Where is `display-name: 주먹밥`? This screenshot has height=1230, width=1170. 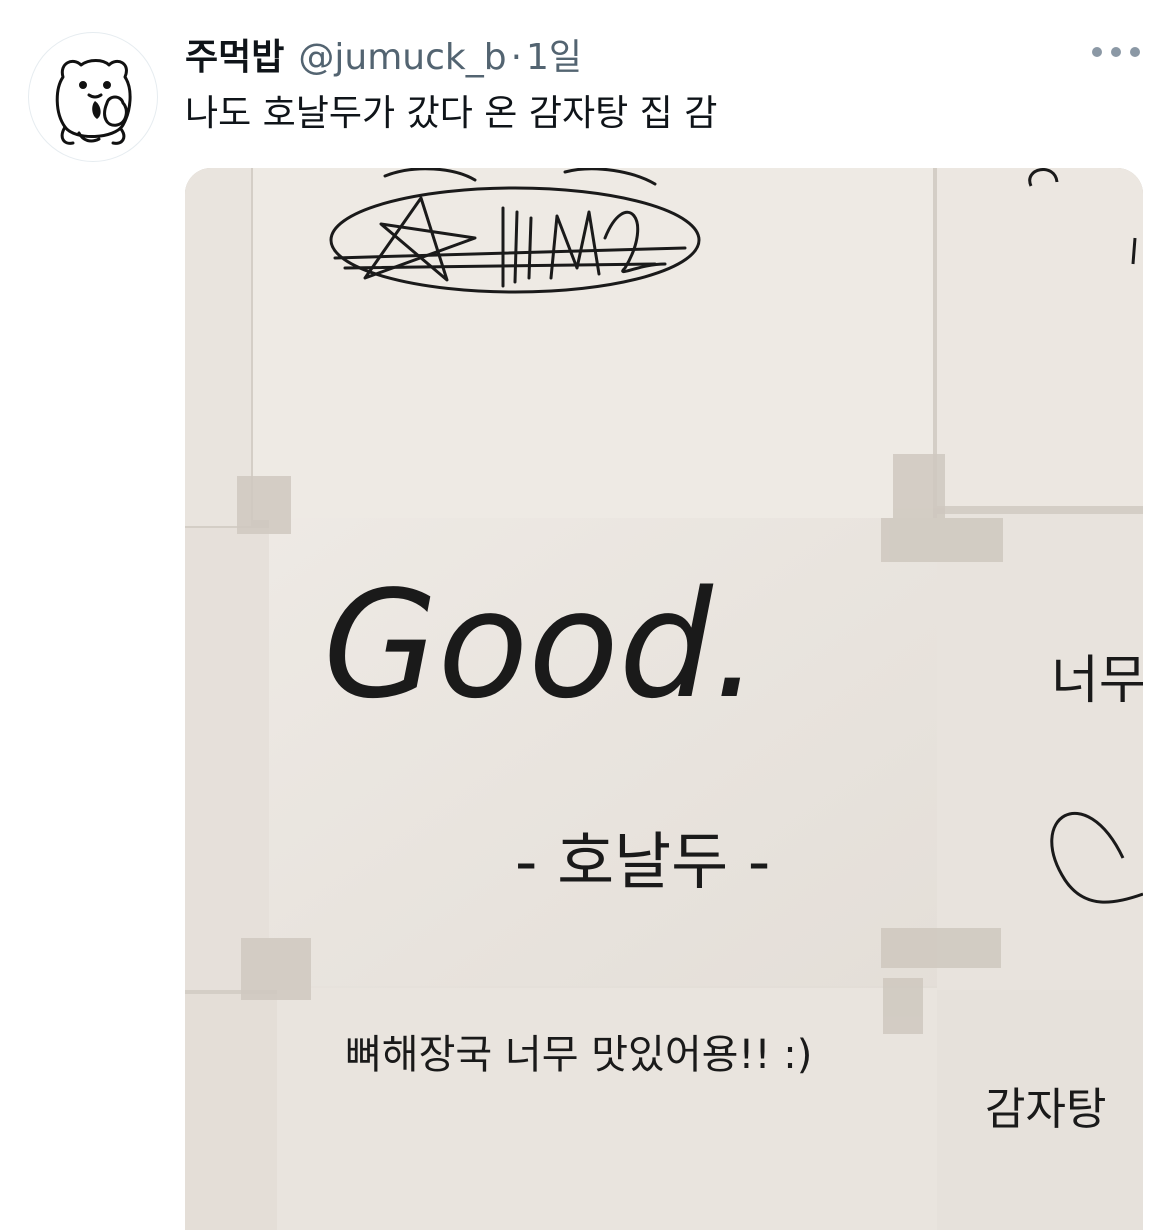
display-name: 주먹밥 is located at coordinates (234, 54).